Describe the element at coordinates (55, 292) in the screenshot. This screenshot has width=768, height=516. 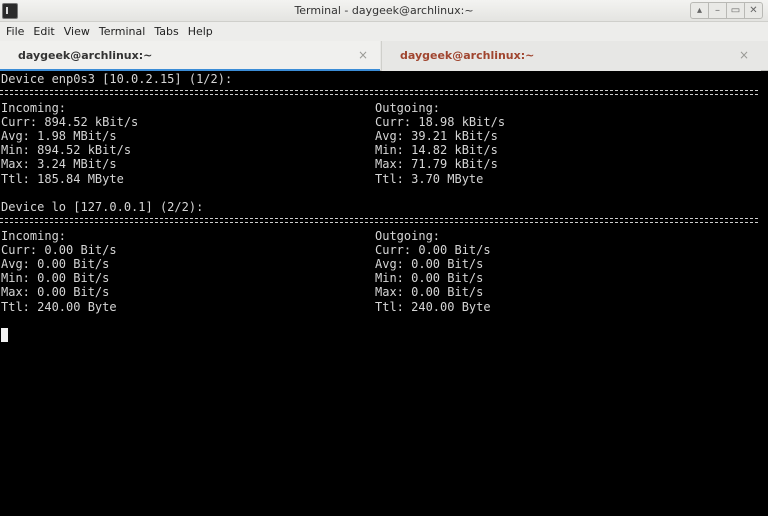
I see `device-2-in-max: Max: 0.00 Bit/s` at that location.